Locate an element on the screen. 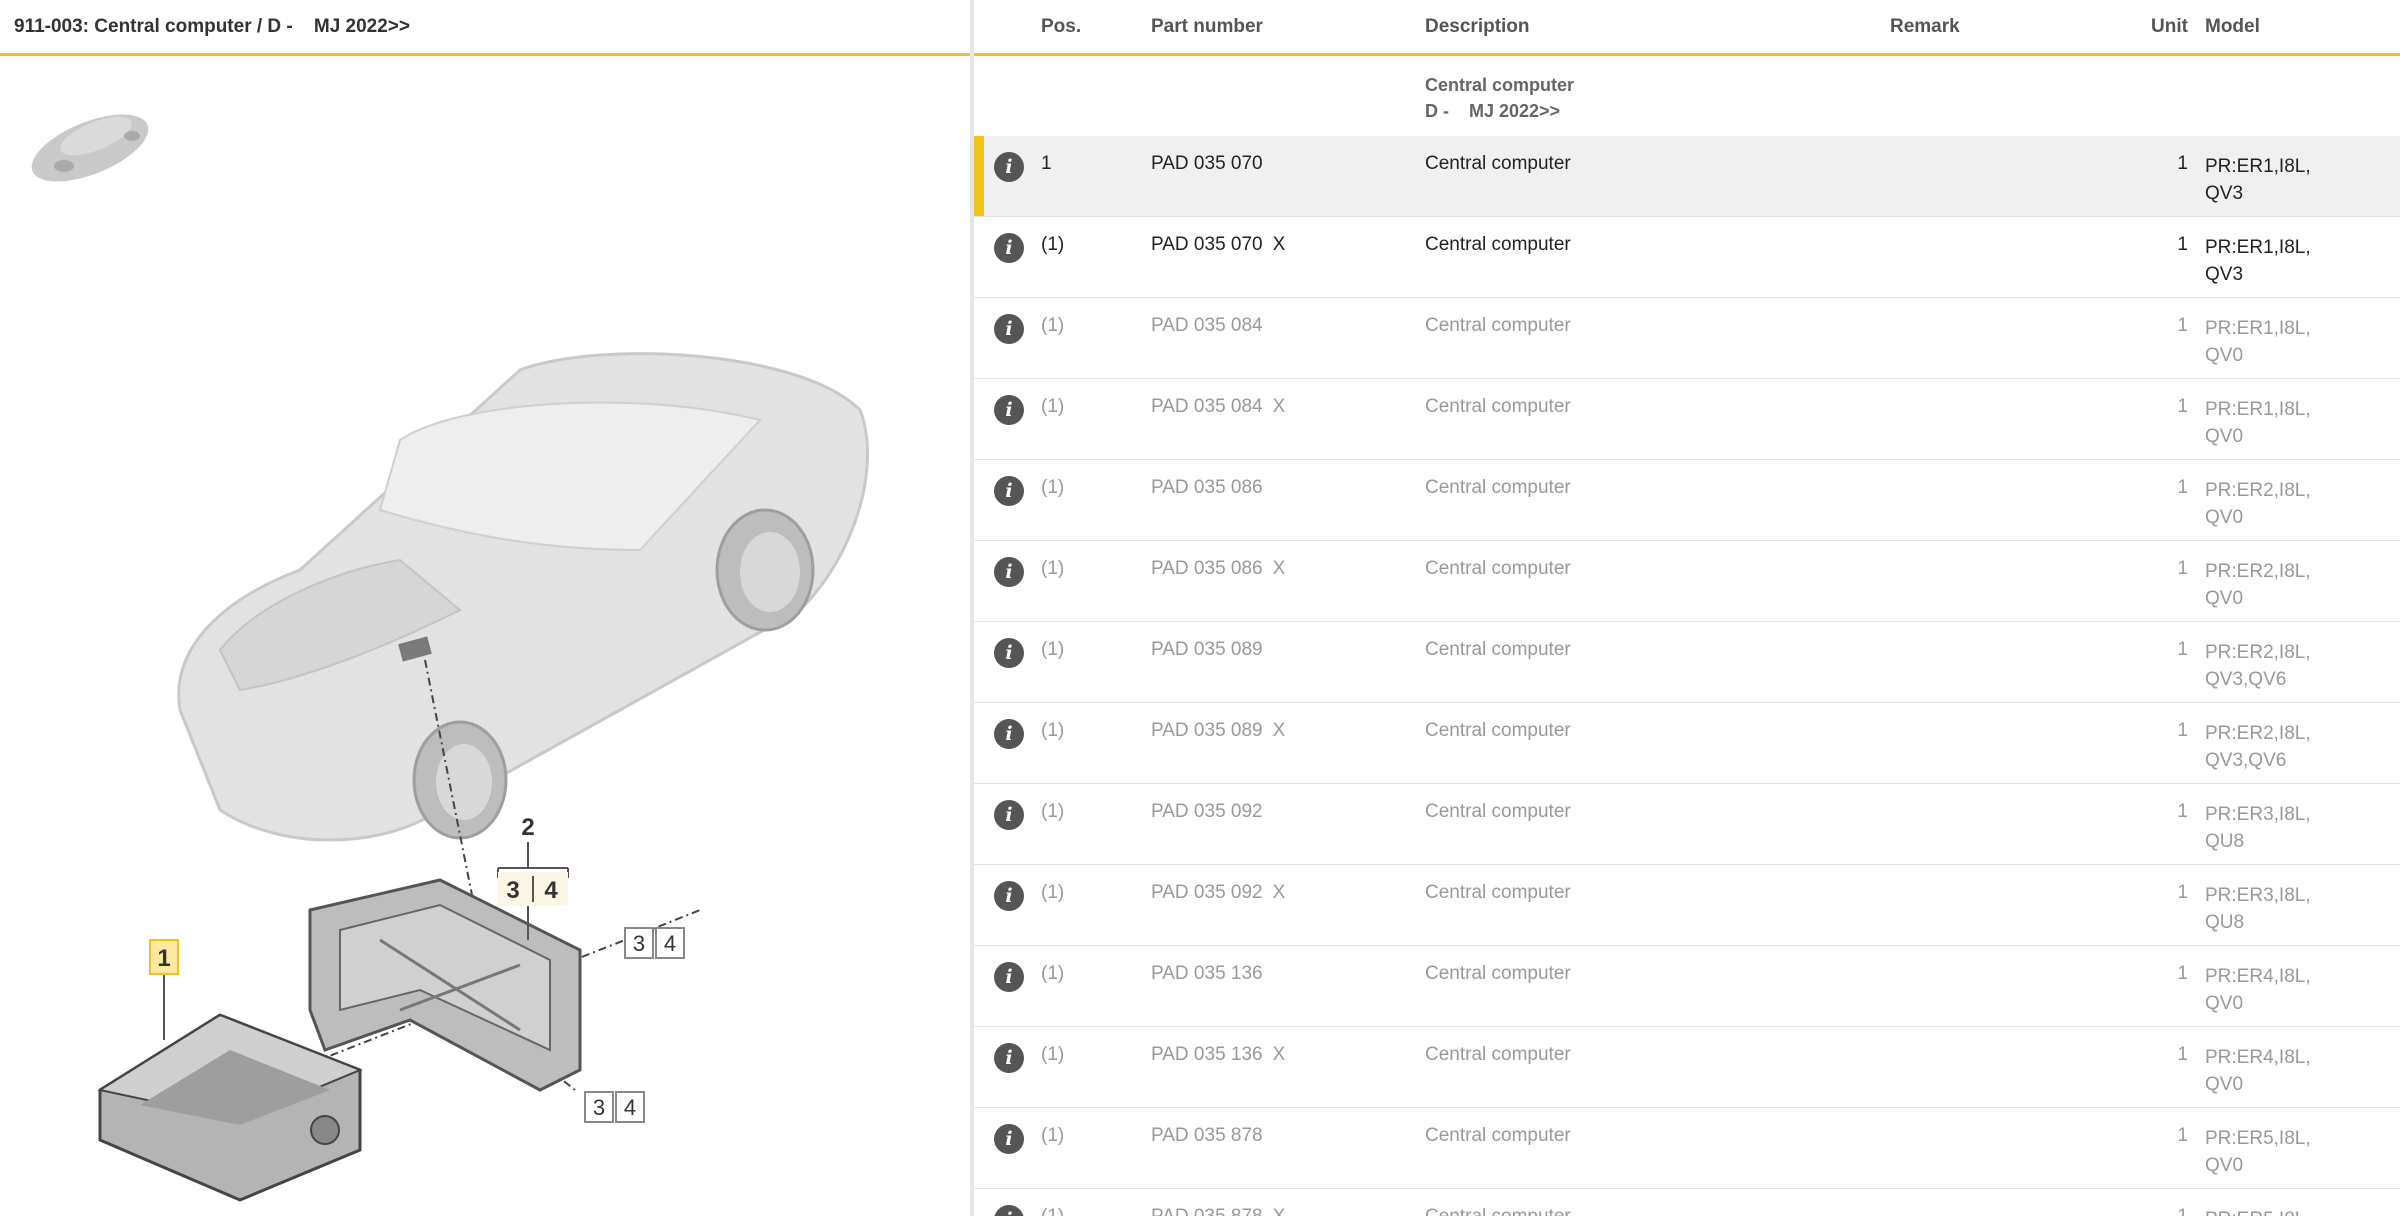 This screenshot has height=1216, width=2400. cell-part-number: PAD 035 878 X is located at coordinates (1218, 1211).